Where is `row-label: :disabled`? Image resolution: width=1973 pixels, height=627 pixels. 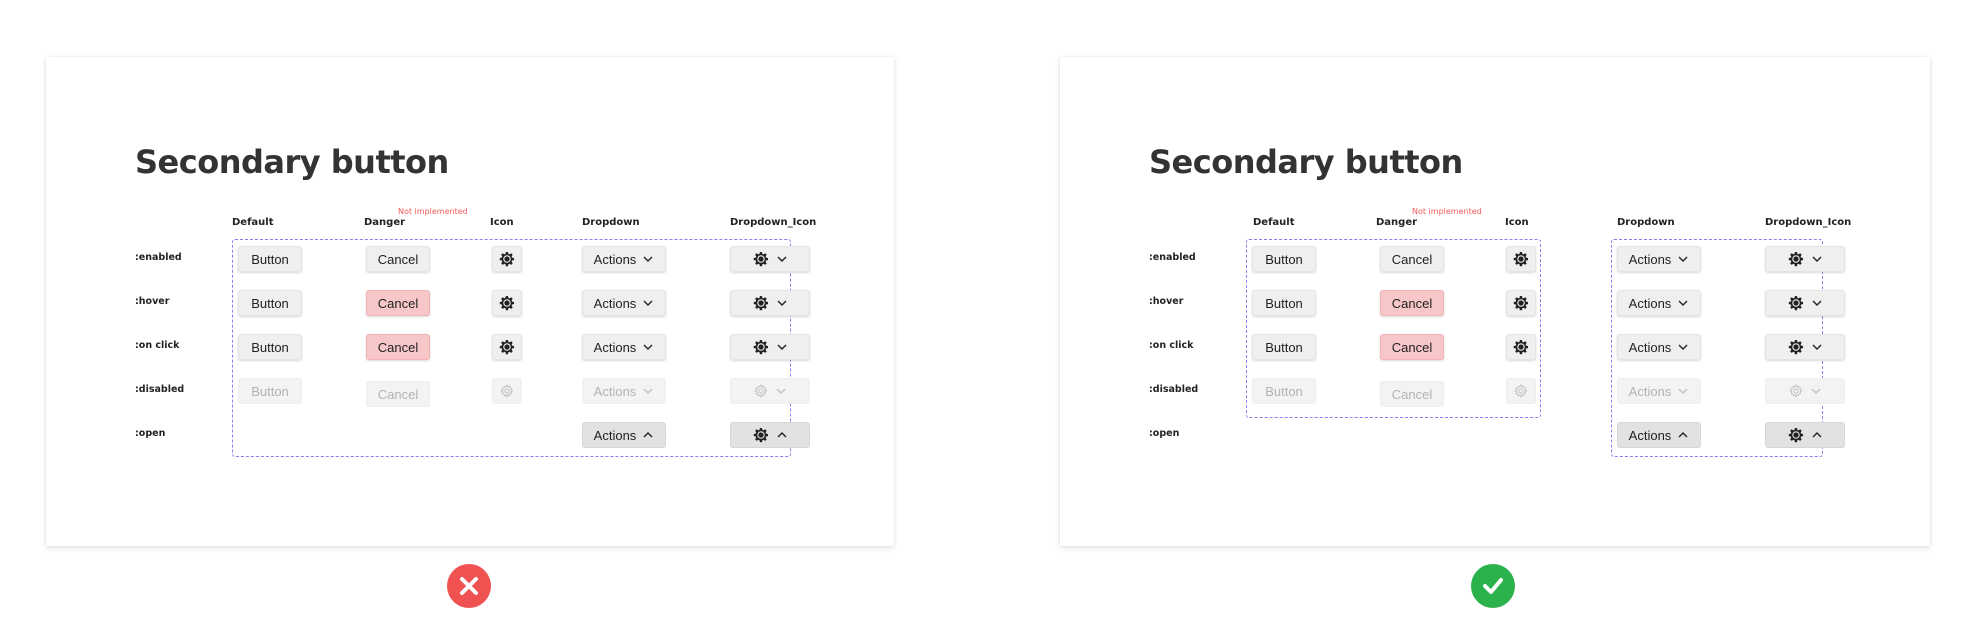
row-label: :disabled is located at coordinates (1174, 389).